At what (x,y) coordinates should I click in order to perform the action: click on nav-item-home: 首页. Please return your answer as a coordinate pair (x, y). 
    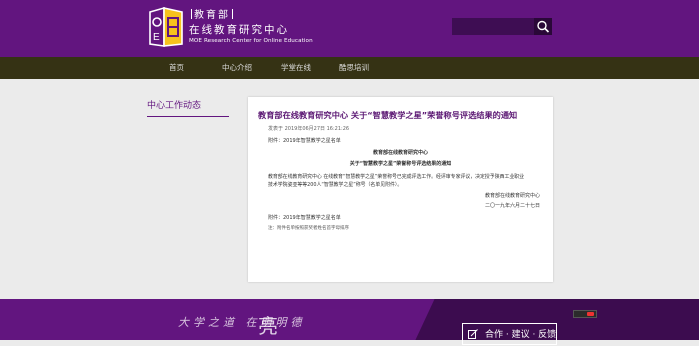
    Looking at the image, I should click on (176, 68).